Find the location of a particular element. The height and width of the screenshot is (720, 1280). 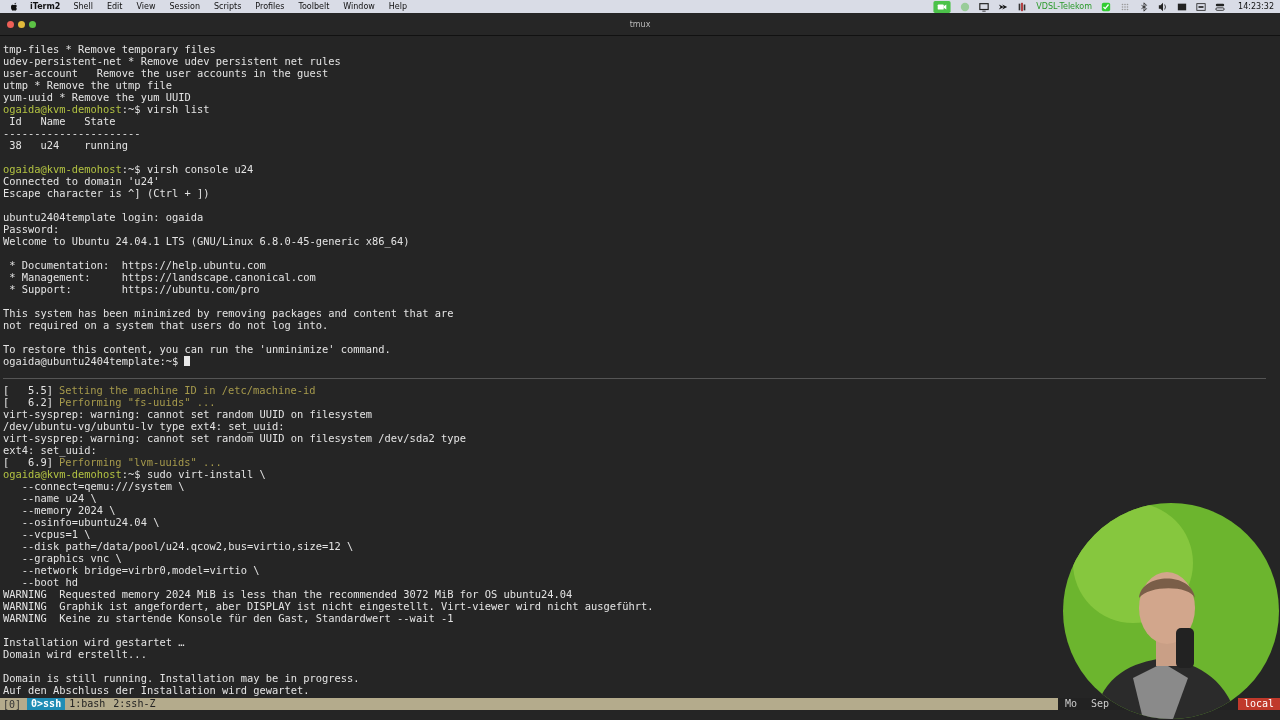

terminal-text: ogaida@ubuntu2404template:~$ is located at coordinates (91, 361).